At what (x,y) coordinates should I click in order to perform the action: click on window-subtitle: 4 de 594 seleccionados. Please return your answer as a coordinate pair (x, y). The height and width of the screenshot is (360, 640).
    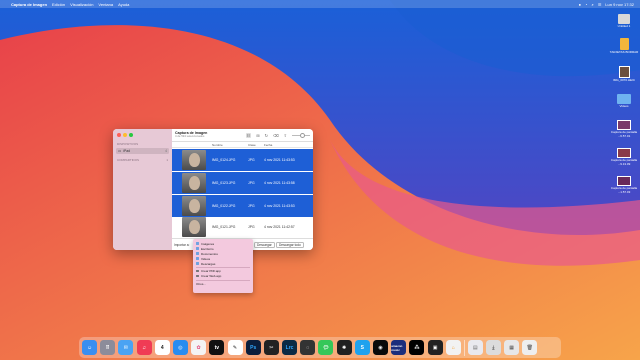
    Looking at the image, I should click on (190, 136).